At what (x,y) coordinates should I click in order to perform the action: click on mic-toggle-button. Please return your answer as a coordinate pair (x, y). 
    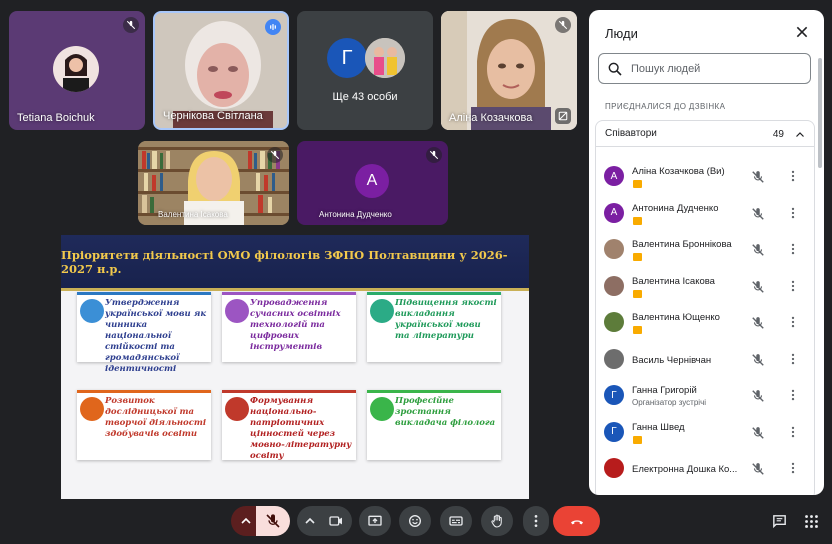
    Looking at the image, I should click on (273, 521).